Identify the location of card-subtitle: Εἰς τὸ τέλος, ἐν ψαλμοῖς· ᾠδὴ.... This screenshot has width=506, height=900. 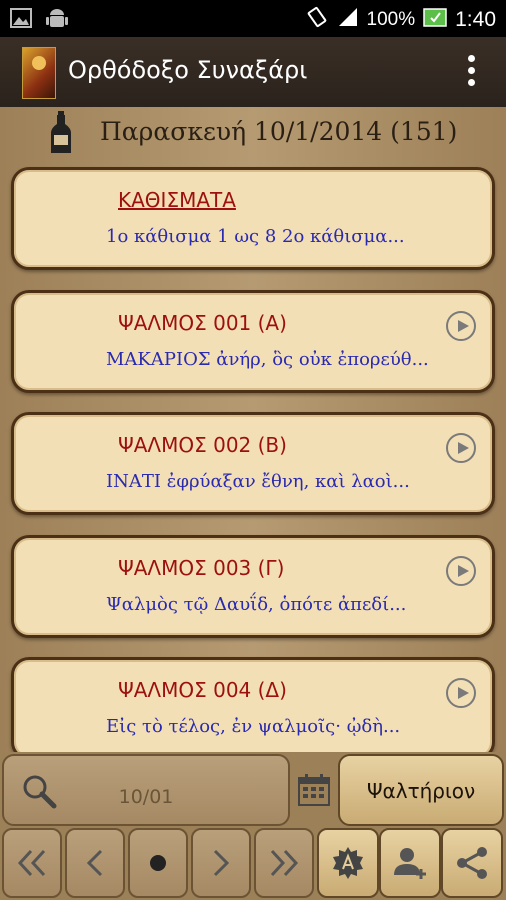
(253, 726).